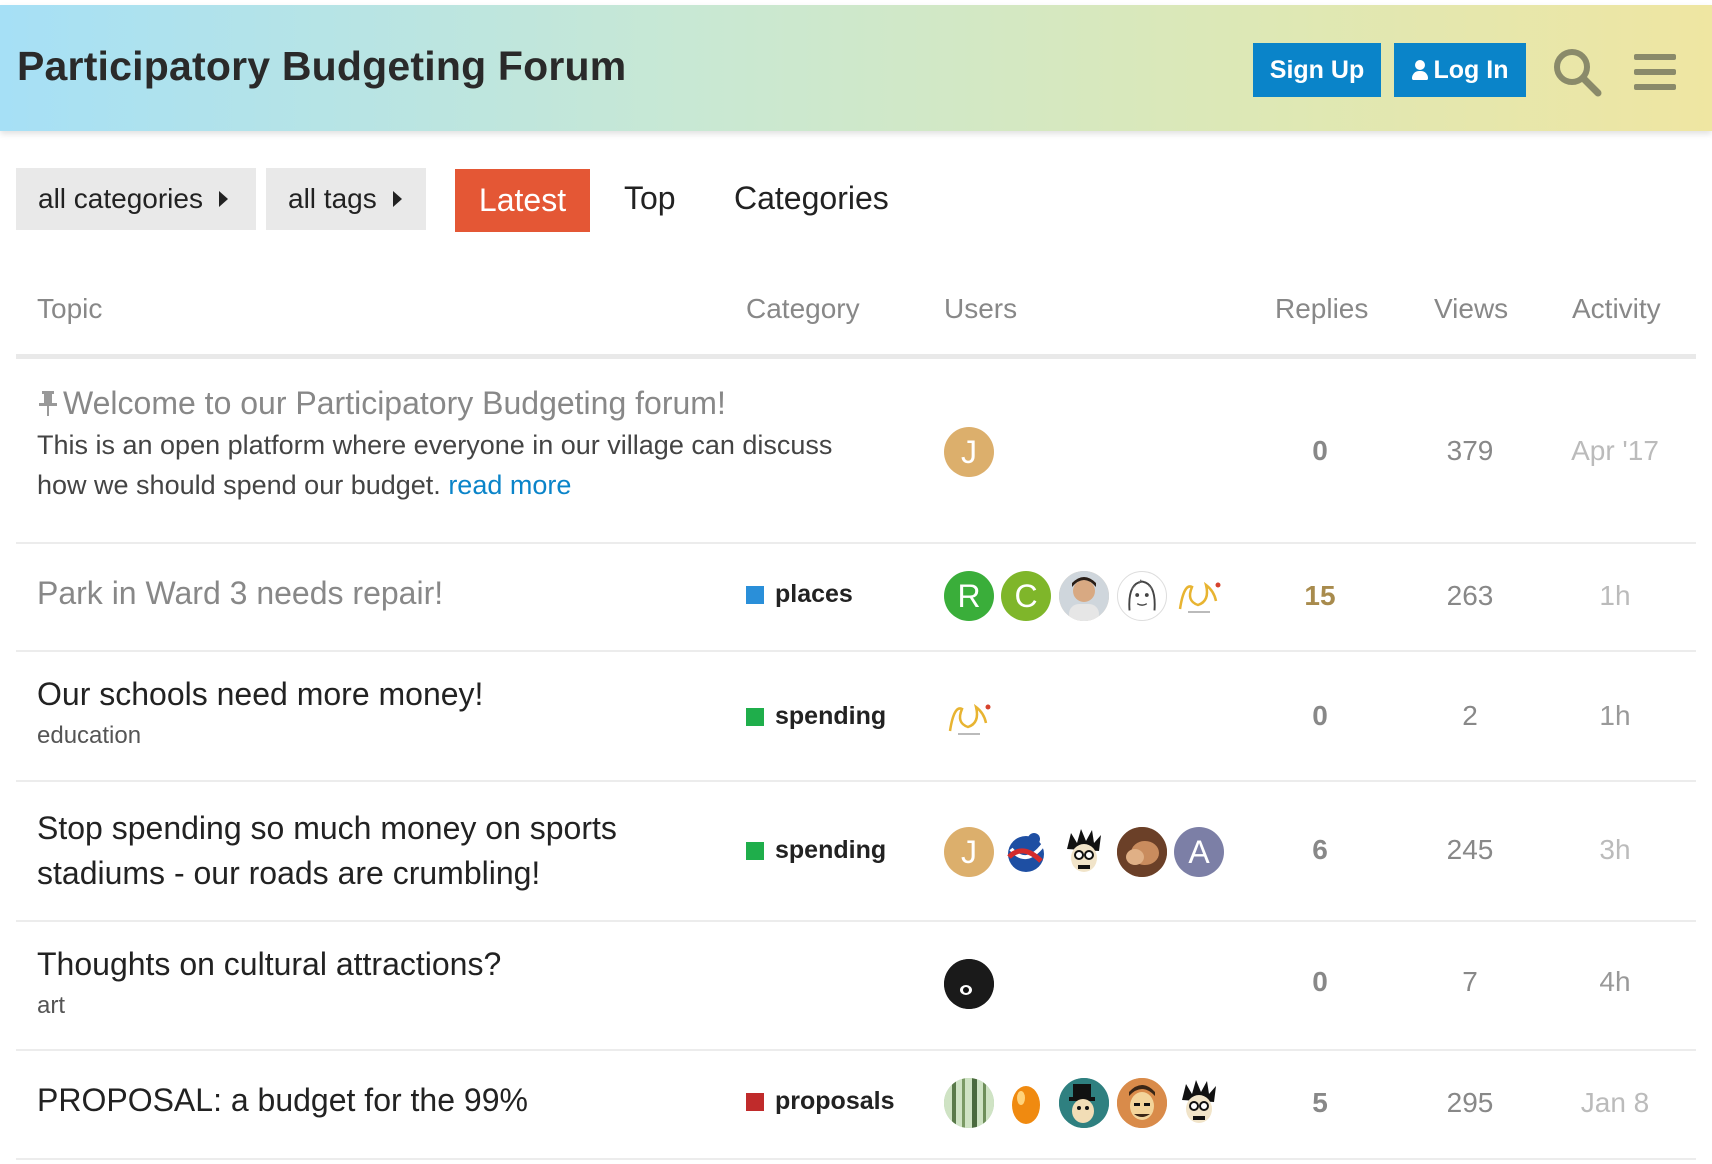 The image size is (1712, 1164). What do you see at coordinates (1142, 596) in the screenshot?
I see `sketch-portrait-avatar` at bounding box center [1142, 596].